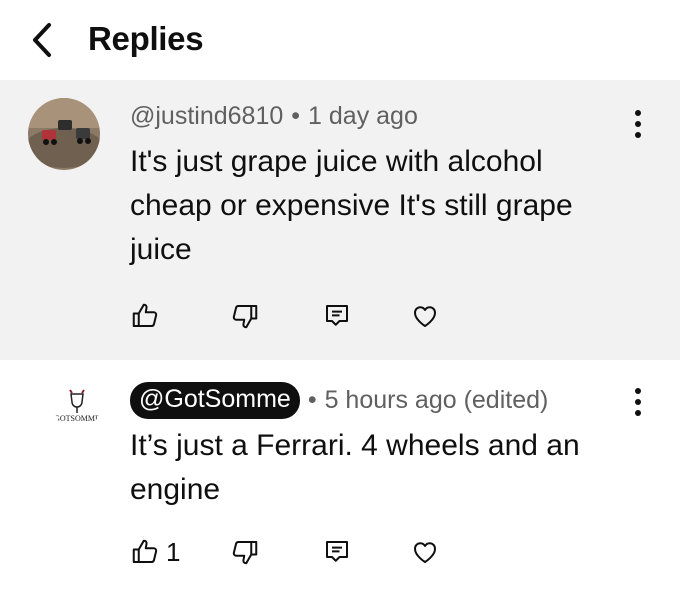 The width and height of the screenshot is (680, 600). I want to click on comment-author: @justind6810, so click(206, 116).